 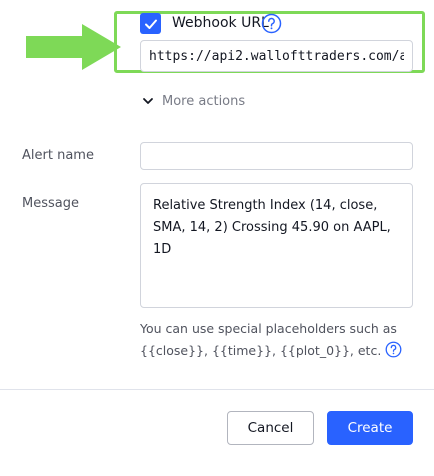 What do you see at coordinates (276, 156) in the screenshot?
I see `alert-name-input` at bounding box center [276, 156].